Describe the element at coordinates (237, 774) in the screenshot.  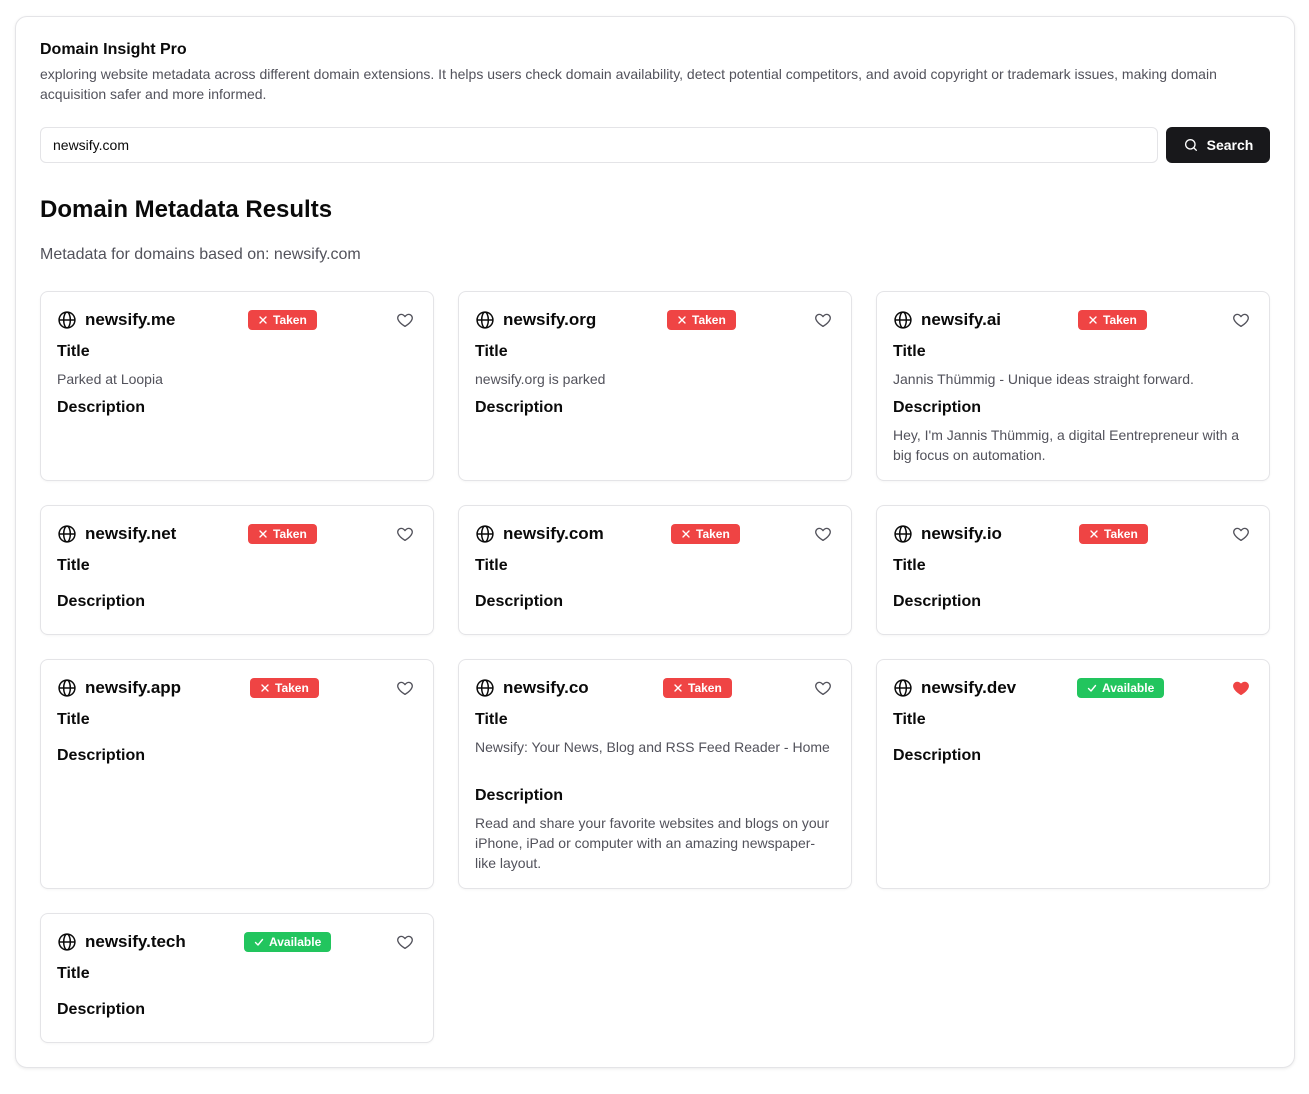
I see `domain-card: newsify.app Taken Title Description` at that location.